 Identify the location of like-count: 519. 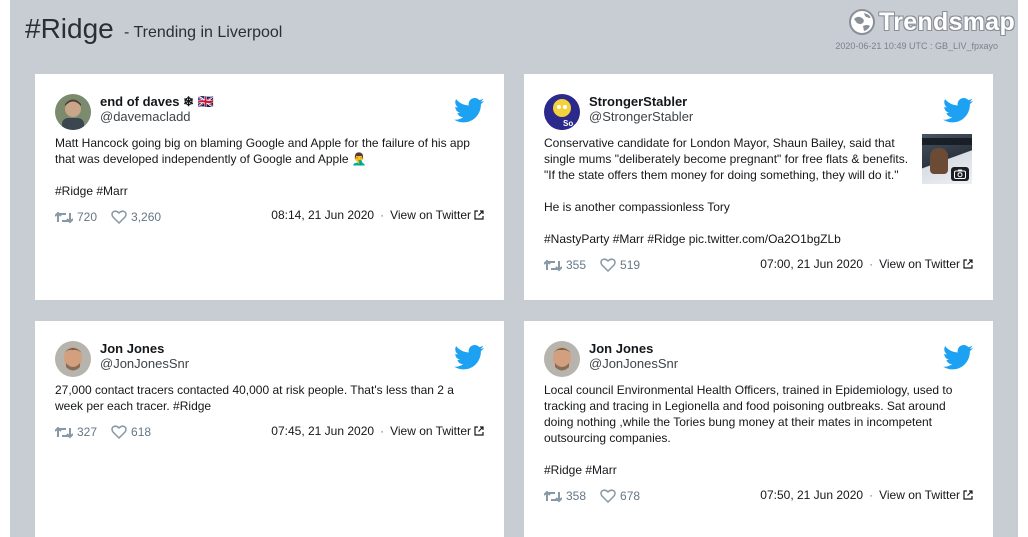
(620, 265).